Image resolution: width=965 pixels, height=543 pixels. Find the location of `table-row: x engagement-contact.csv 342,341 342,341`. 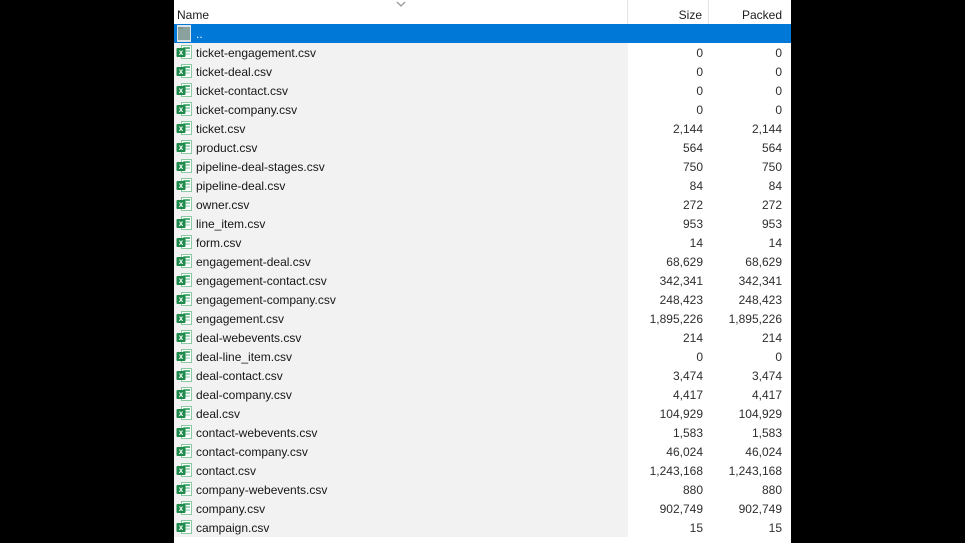

table-row: x engagement-contact.csv 342,341 342,341 is located at coordinates (482, 280).